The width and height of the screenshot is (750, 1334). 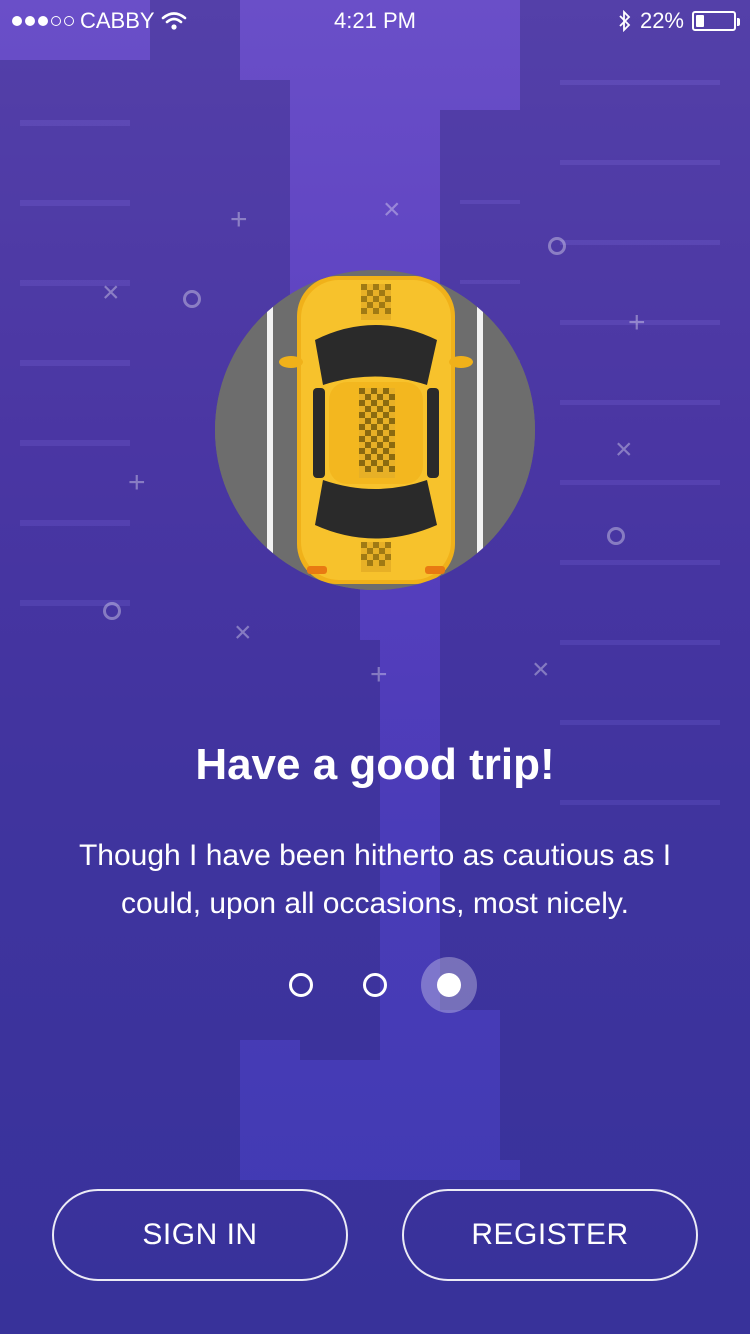 What do you see at coordinates (375, 21) in the screenshot?
I see `status-bar: CABBY 4:21 PM 22%` at bounding box center [375, 21].